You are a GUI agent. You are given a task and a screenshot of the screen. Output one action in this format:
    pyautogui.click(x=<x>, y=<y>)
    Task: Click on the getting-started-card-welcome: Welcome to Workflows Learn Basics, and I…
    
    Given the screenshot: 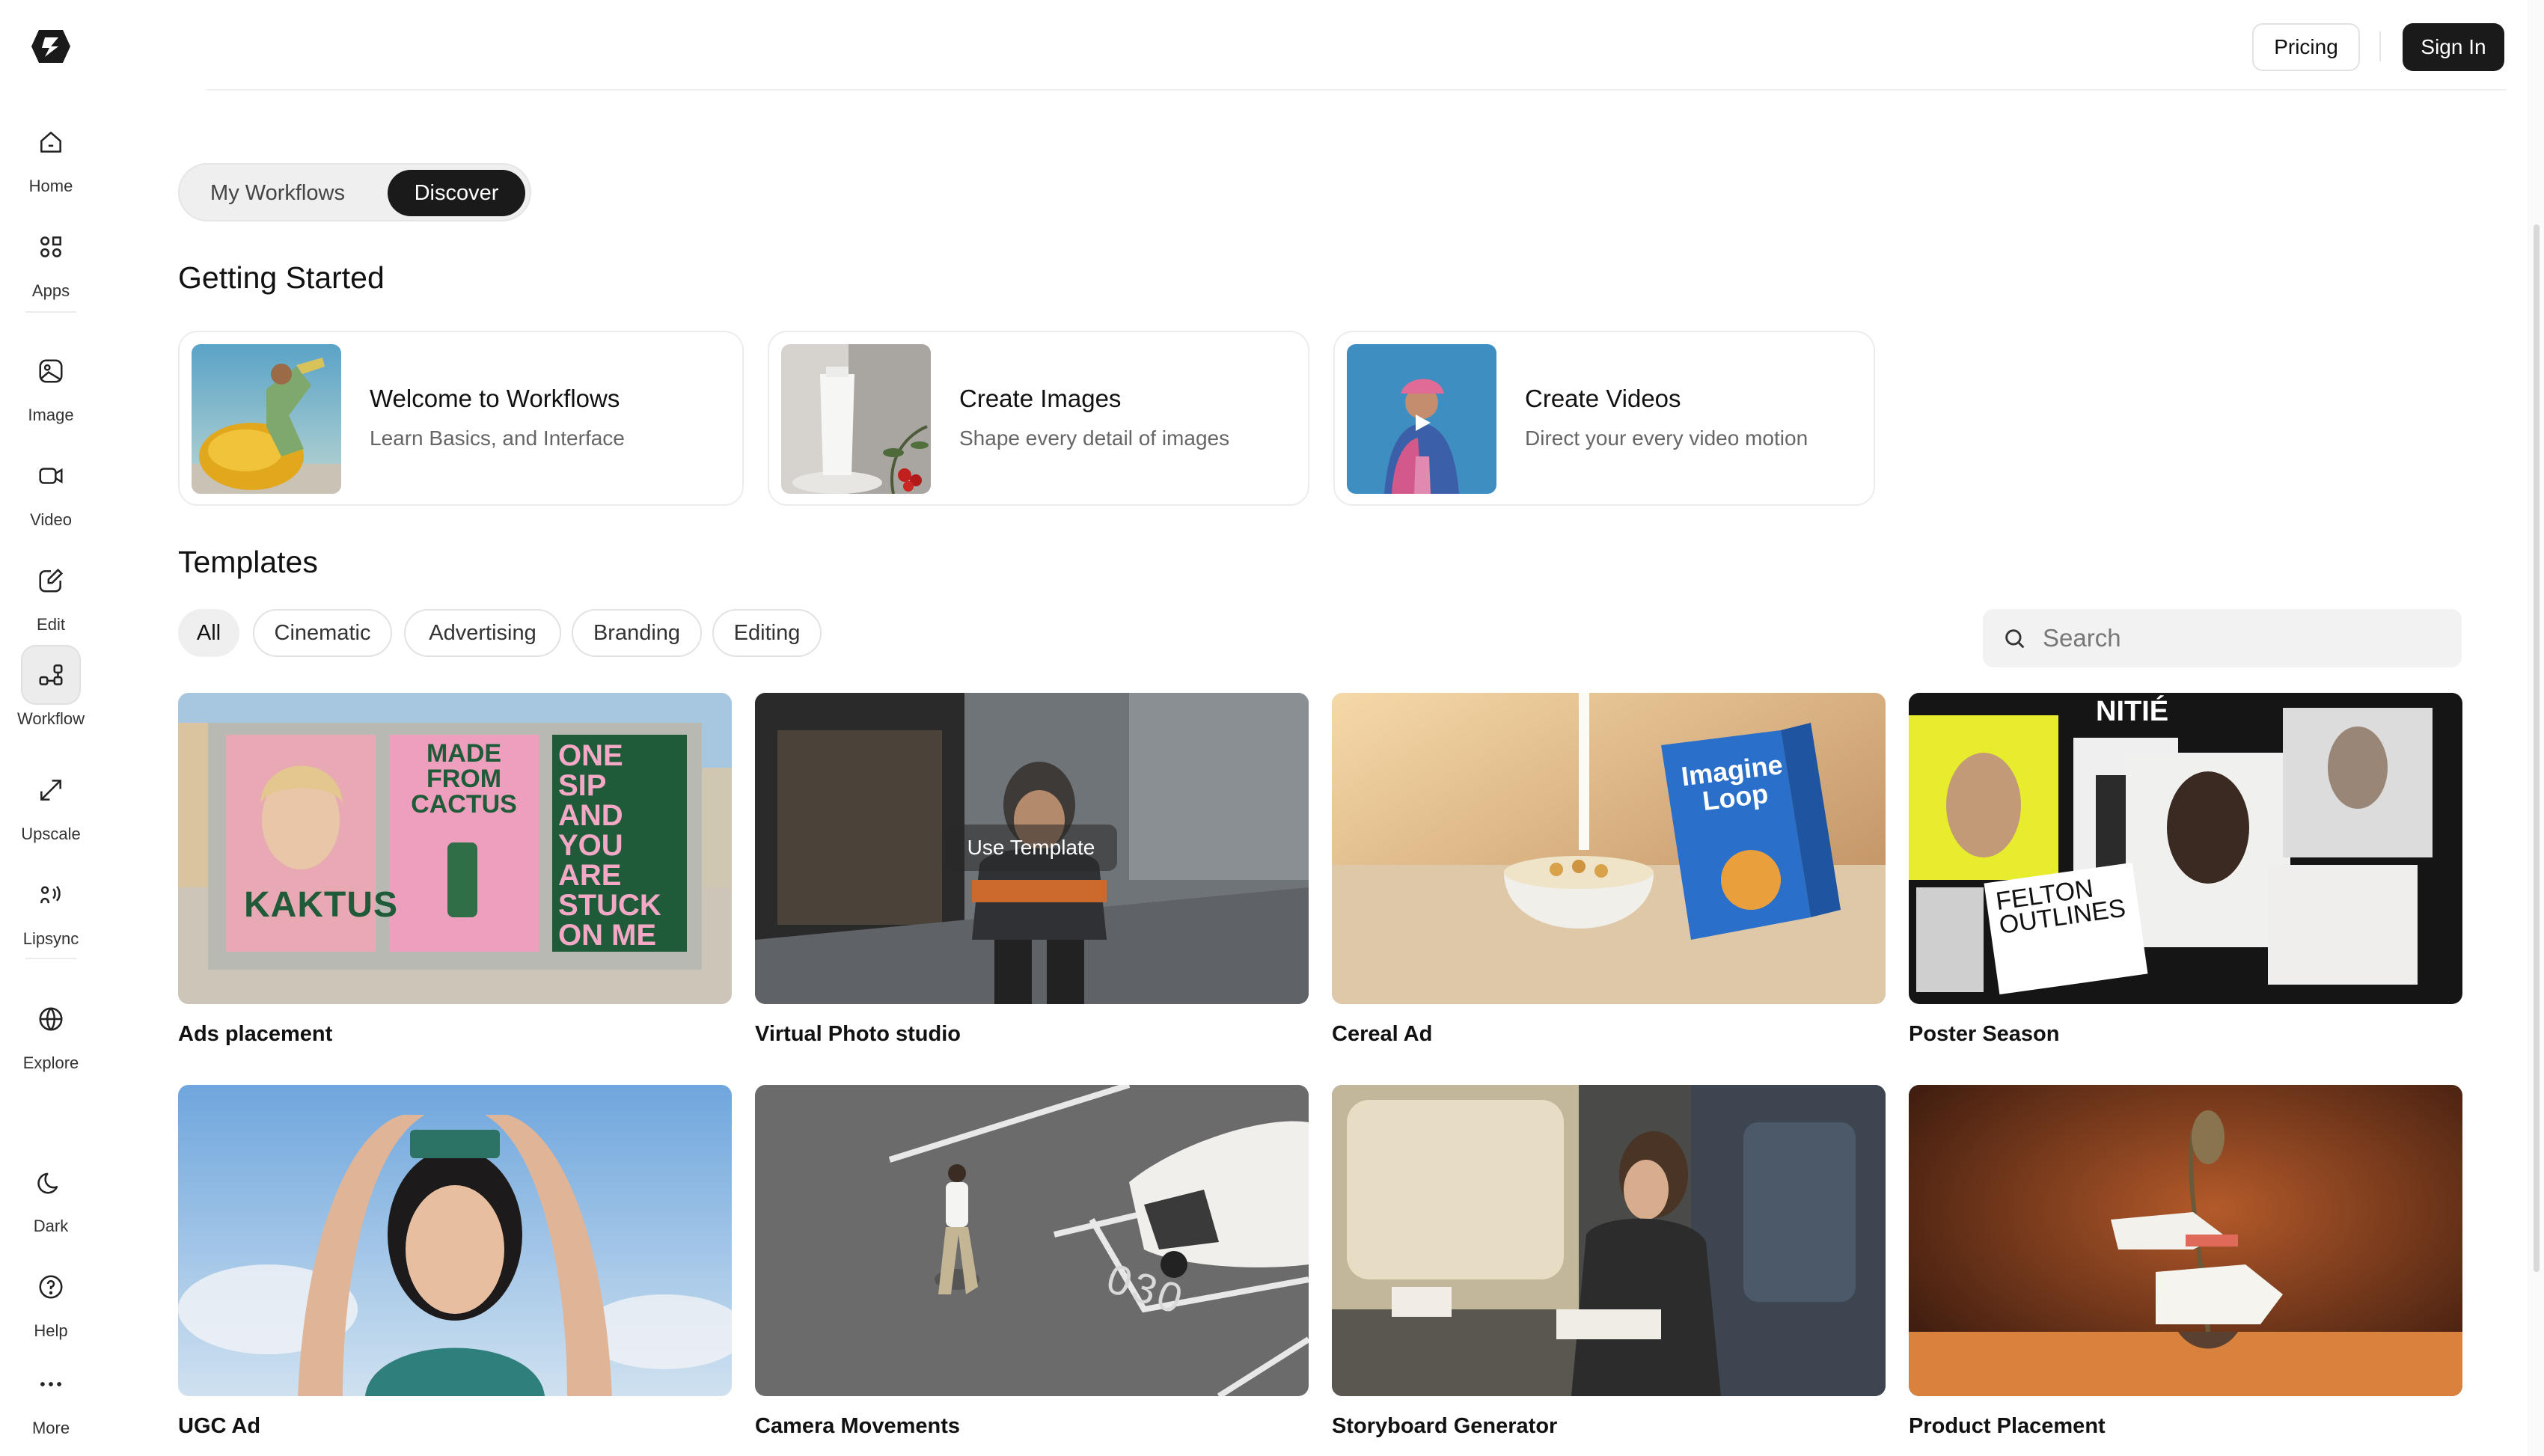 What is the action you would take?
    pyautogui.click(x=461, y=418)
    